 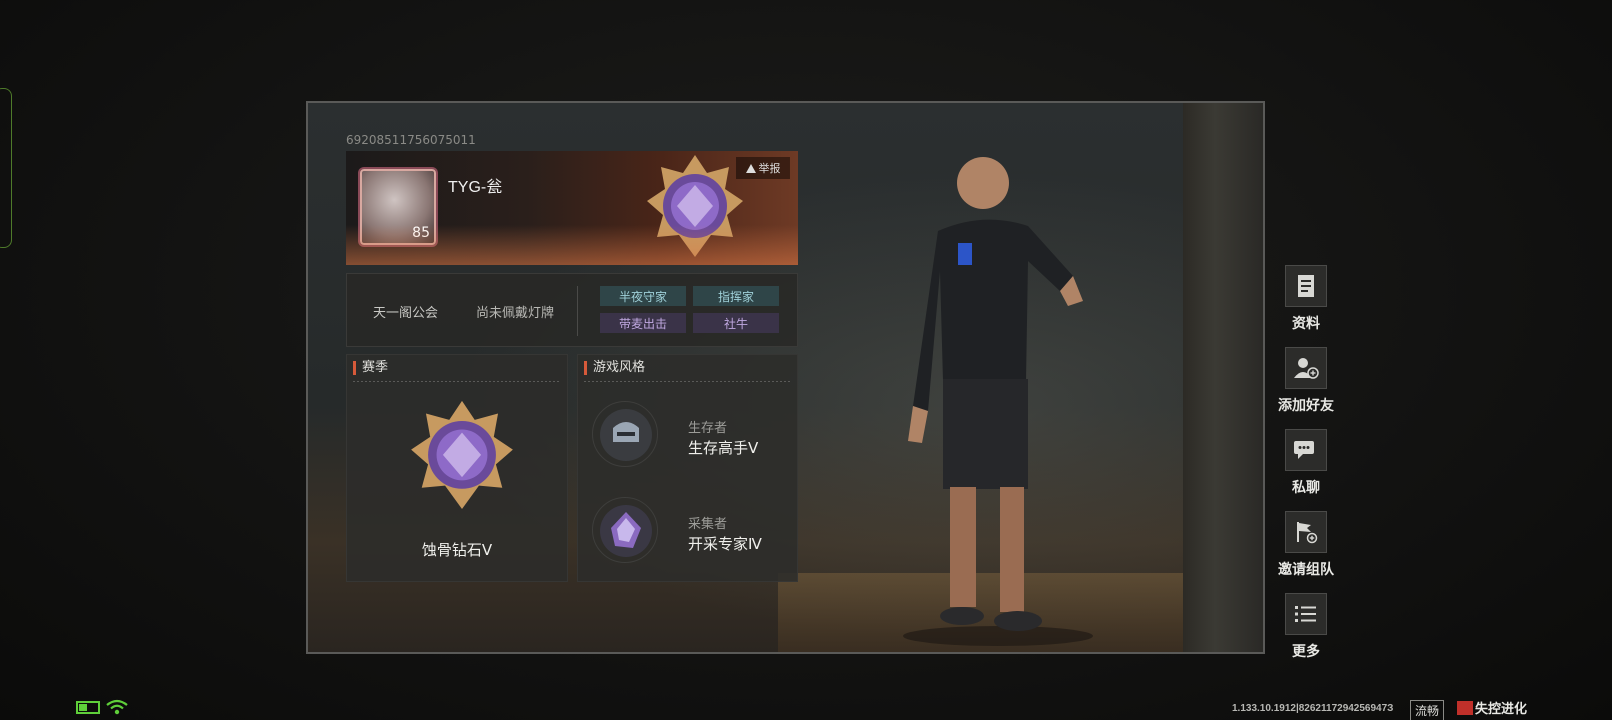 What do you see at coordinates (1306, 532) in the screenshot?
I see `flag-icon` at bounding box center [1306, 532].